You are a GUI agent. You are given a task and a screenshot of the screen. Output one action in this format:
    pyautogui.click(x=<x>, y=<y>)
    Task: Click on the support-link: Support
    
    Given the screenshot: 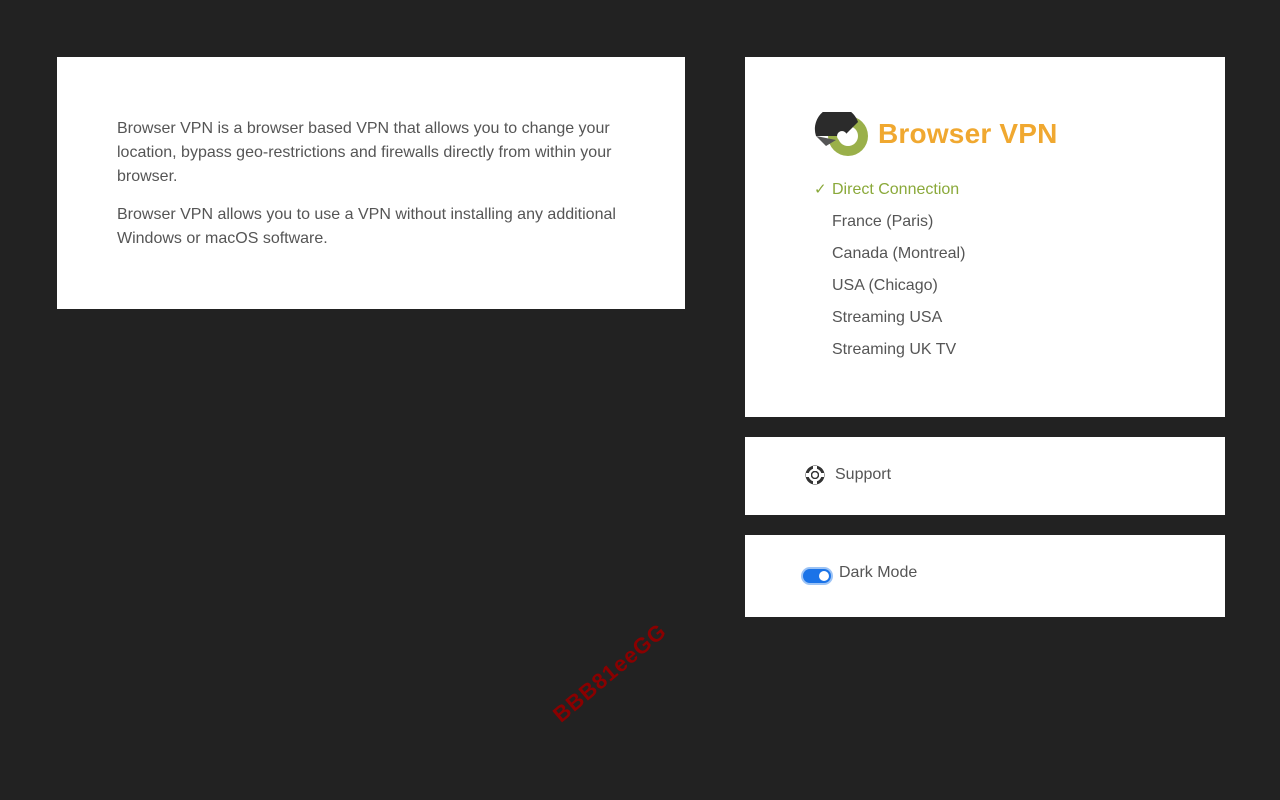 What is the action you would take?
    pyautogui.click(x=848, y=475)
    